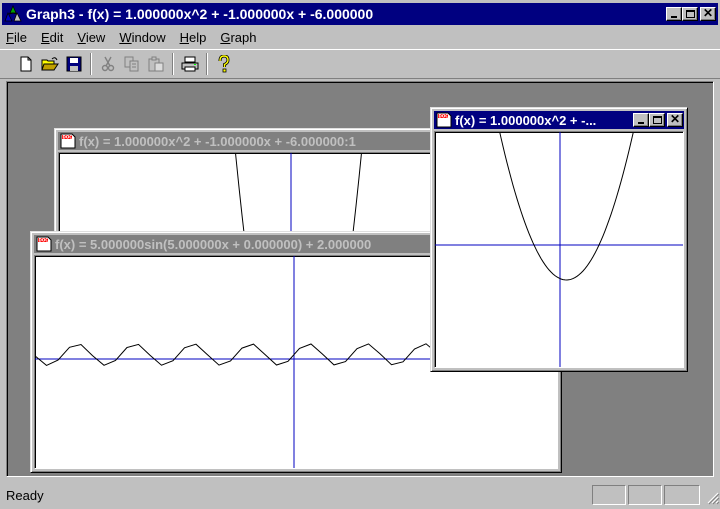  What do you see at coordinates (10, 37) in the screenshot?
I see `menu-file-accel: F` at bounding box center [10, 37].